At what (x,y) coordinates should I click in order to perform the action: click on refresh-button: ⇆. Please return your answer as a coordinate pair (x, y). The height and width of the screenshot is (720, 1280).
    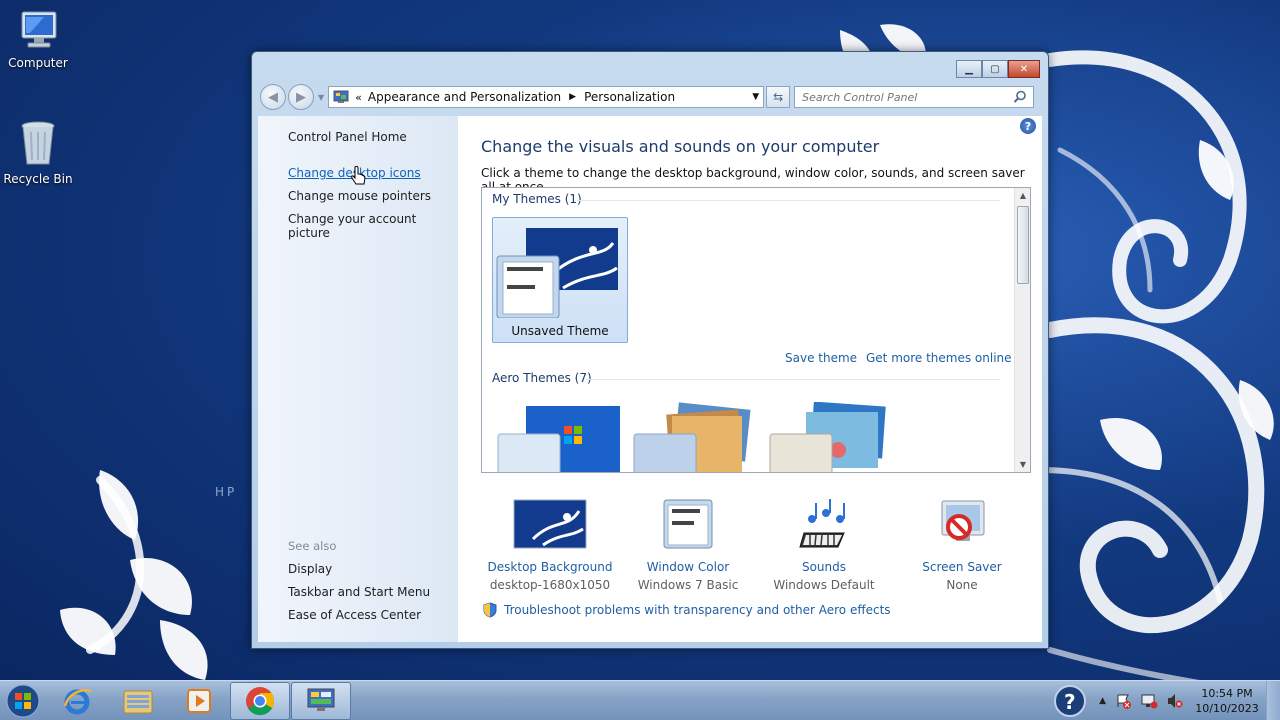
    Looking at the image, I should click on (778, 97).